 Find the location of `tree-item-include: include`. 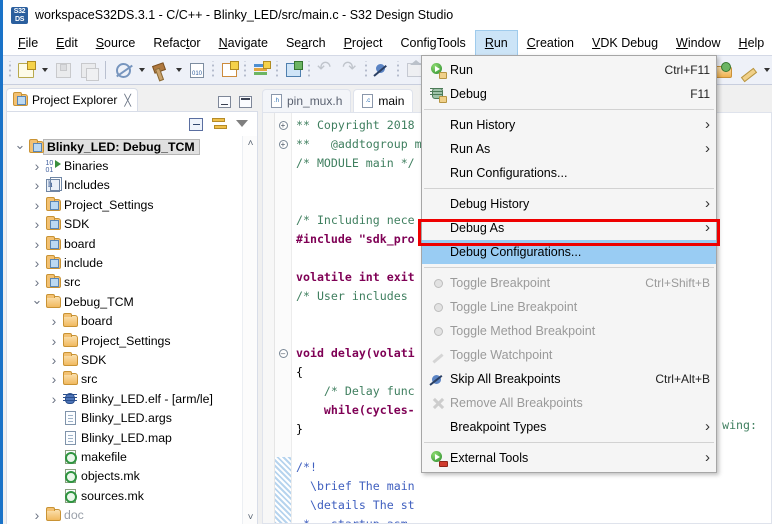

tree-item-include: include is located at coordinates (132, 262).